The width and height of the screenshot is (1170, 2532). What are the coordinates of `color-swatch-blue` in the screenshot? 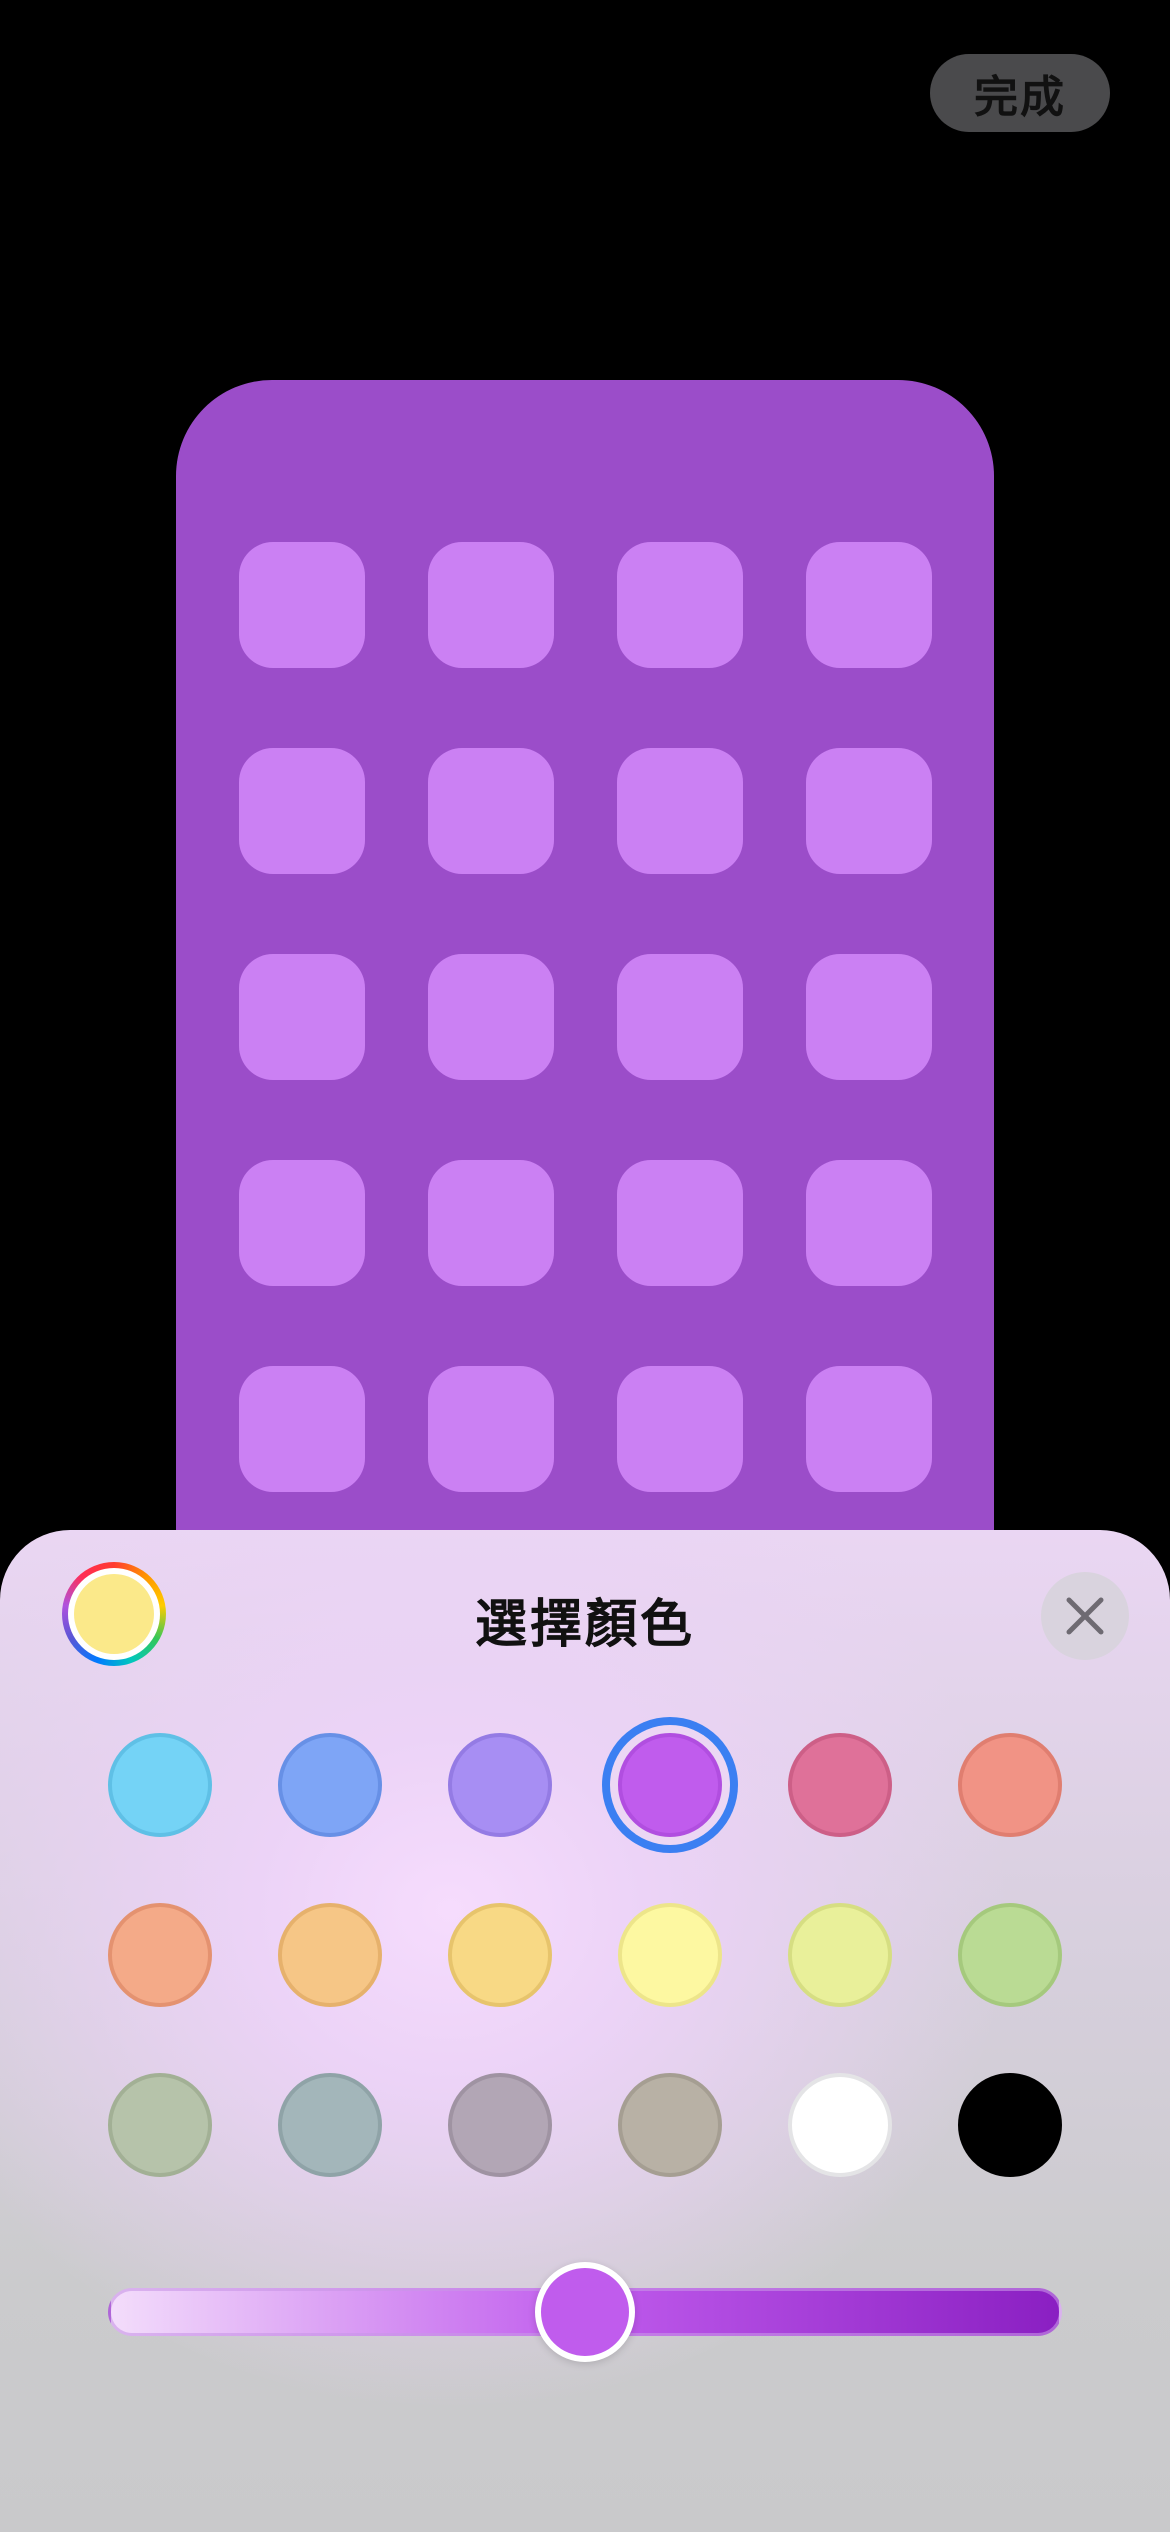 It's located at (330, 1785).